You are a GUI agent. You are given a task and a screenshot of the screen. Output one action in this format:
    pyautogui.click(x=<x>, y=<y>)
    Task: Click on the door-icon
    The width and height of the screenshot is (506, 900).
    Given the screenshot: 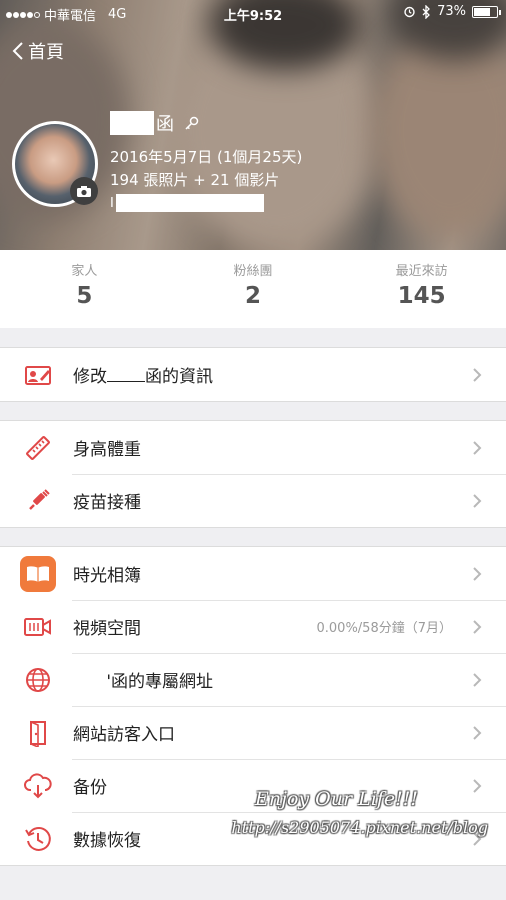 What is the action you would take?
    pyautogui.click(x=38, y=733)
    